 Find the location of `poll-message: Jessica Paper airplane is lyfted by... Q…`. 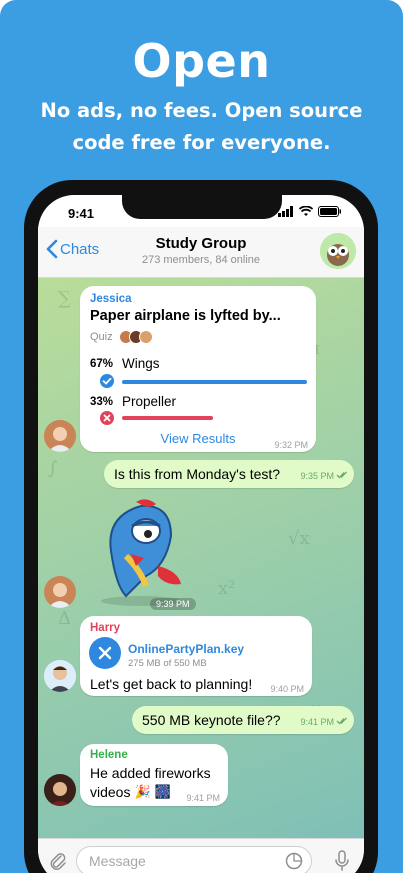

poll-message: Jessica Paper airplane is lyfted by... Q… is located at coordinates (198, 369).